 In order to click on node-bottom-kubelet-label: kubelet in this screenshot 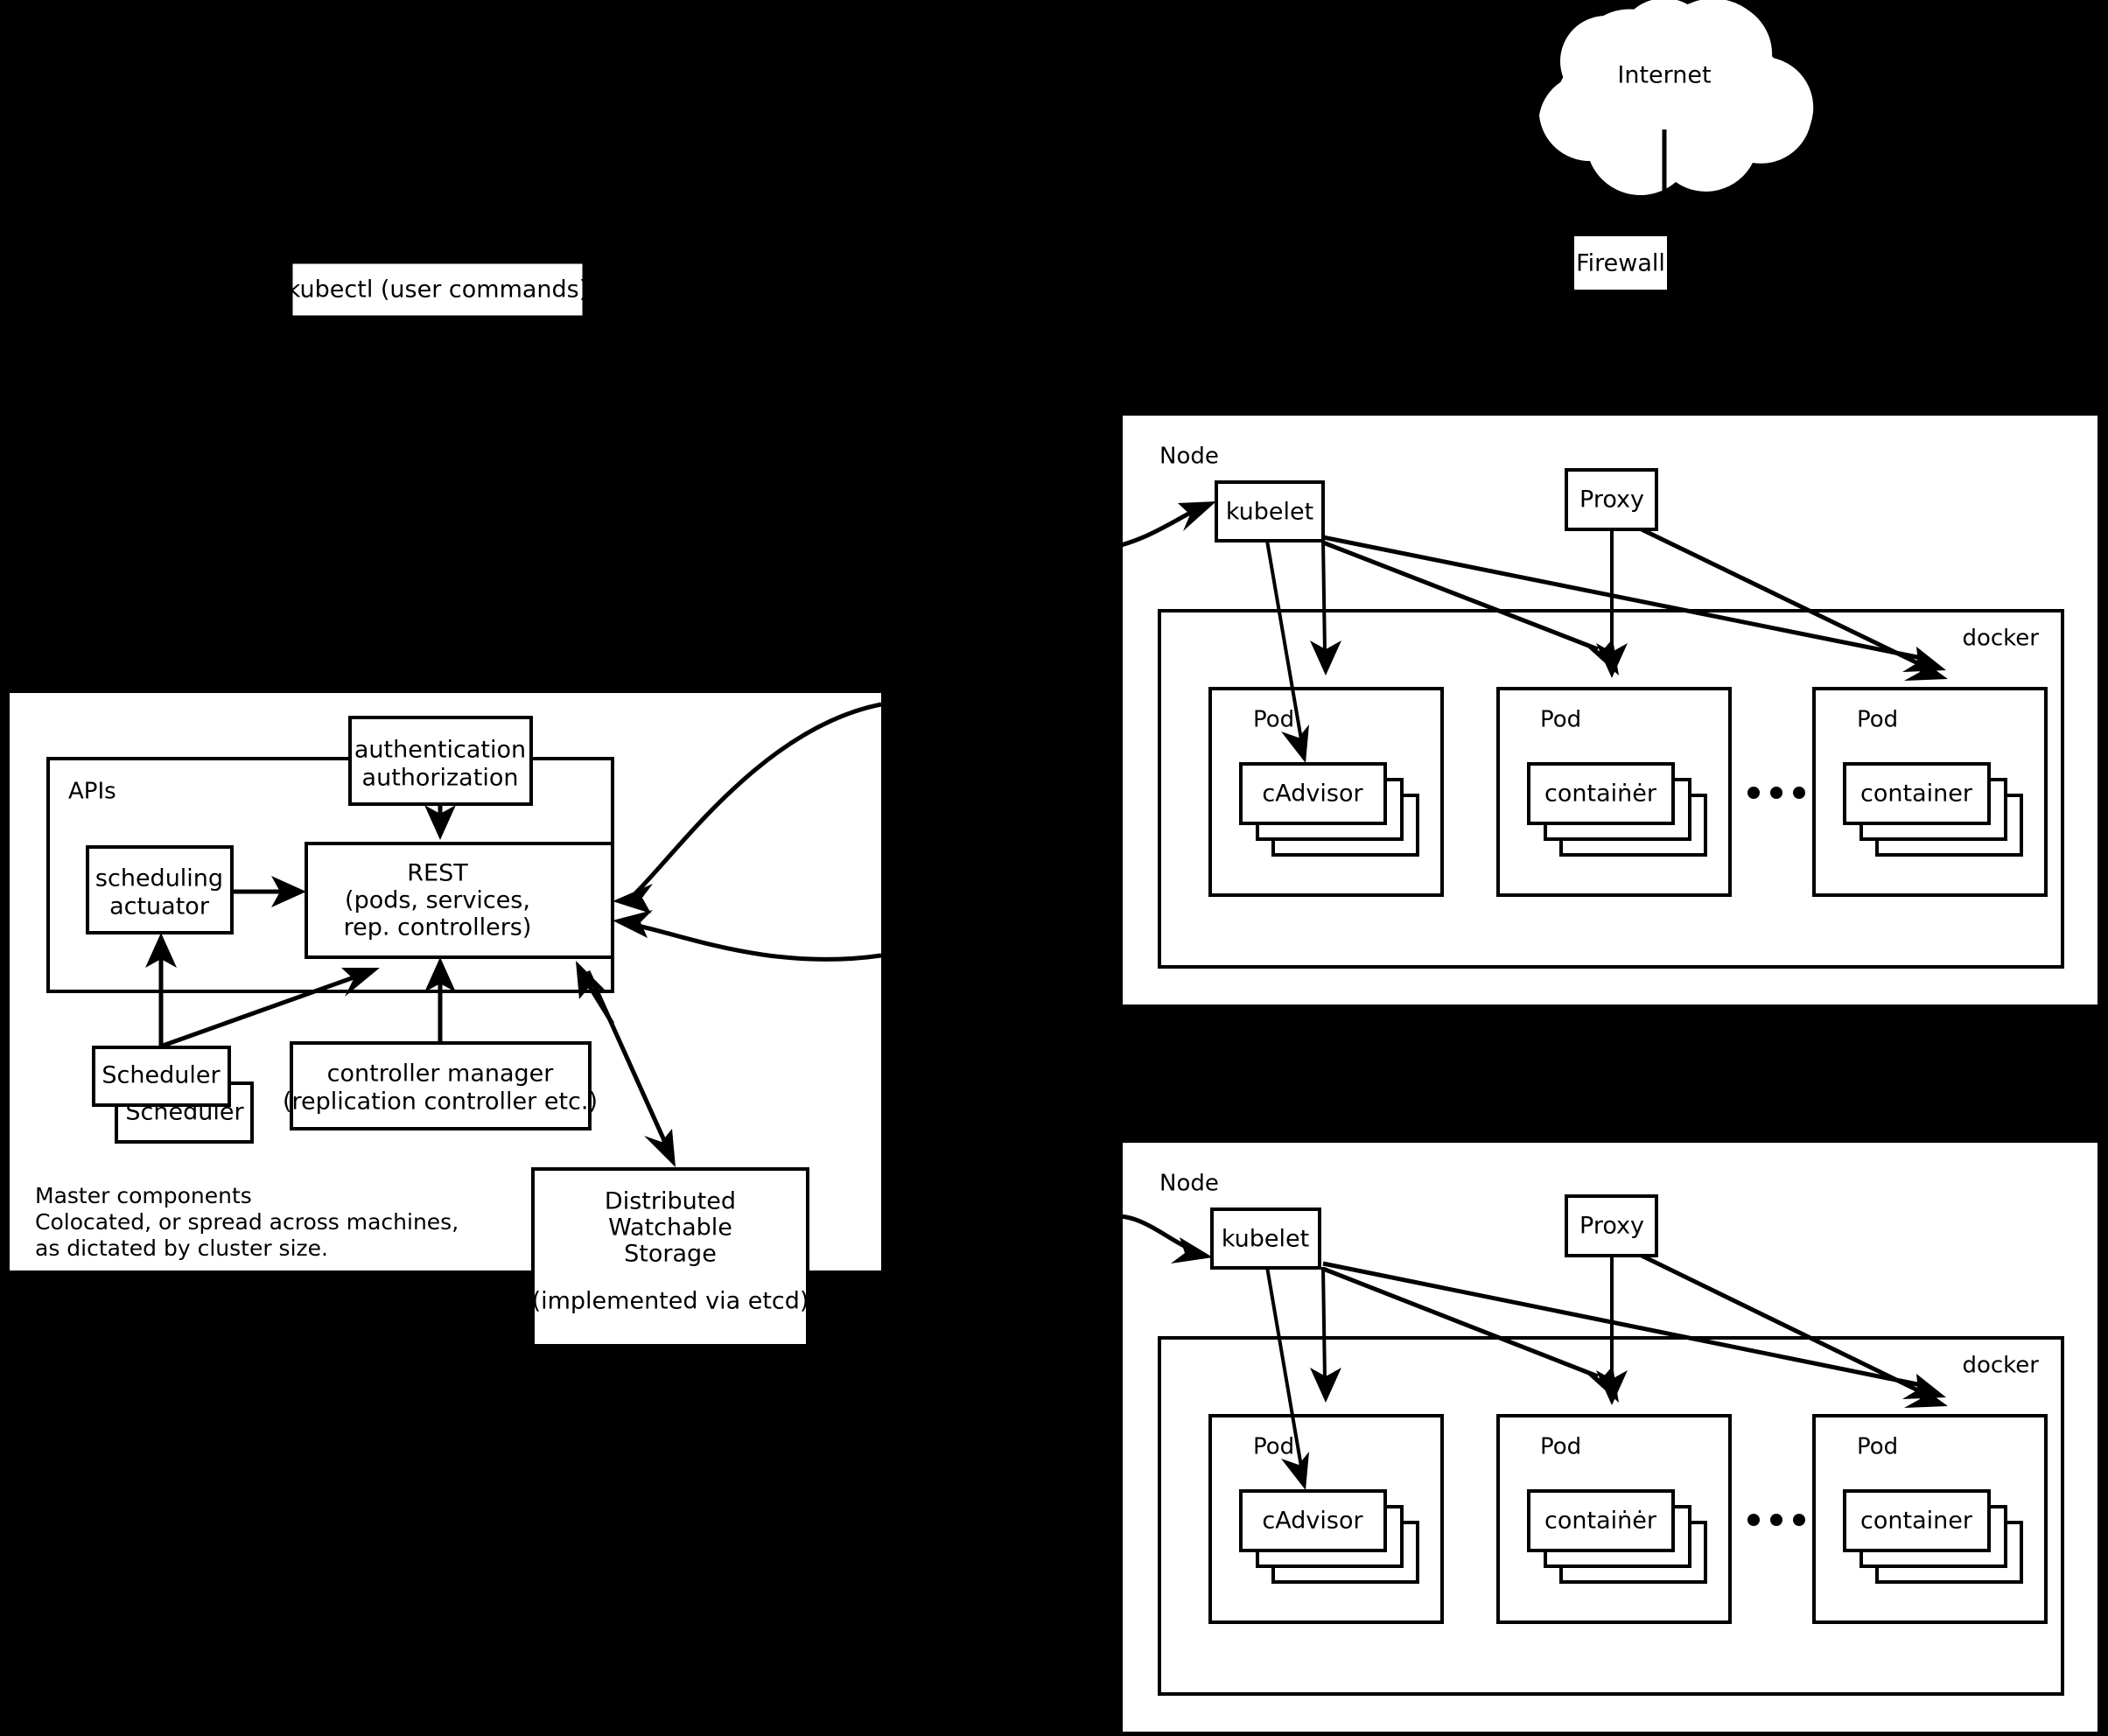, I will do `click(1265, 1239)`.